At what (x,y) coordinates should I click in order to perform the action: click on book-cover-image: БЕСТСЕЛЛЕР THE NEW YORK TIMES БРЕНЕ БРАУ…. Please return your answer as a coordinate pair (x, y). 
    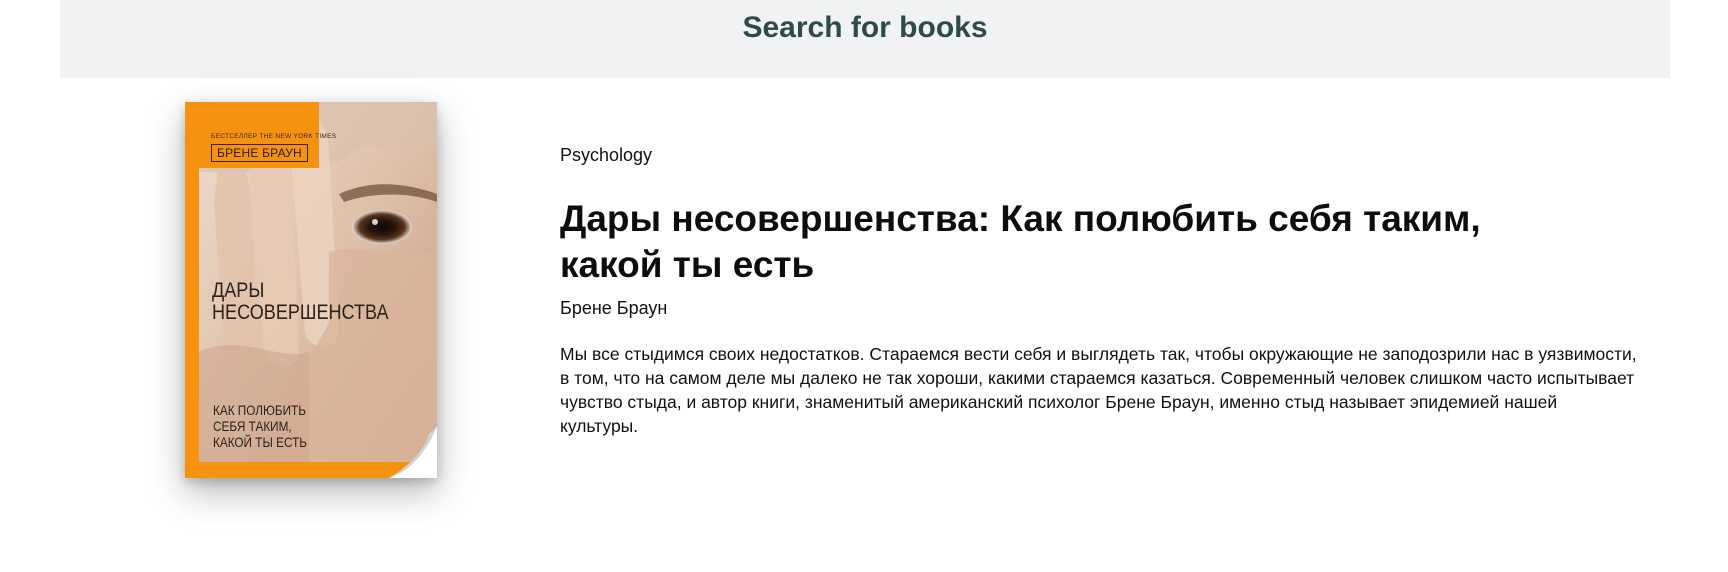
    Looking at the image, I should click on (311, 290).